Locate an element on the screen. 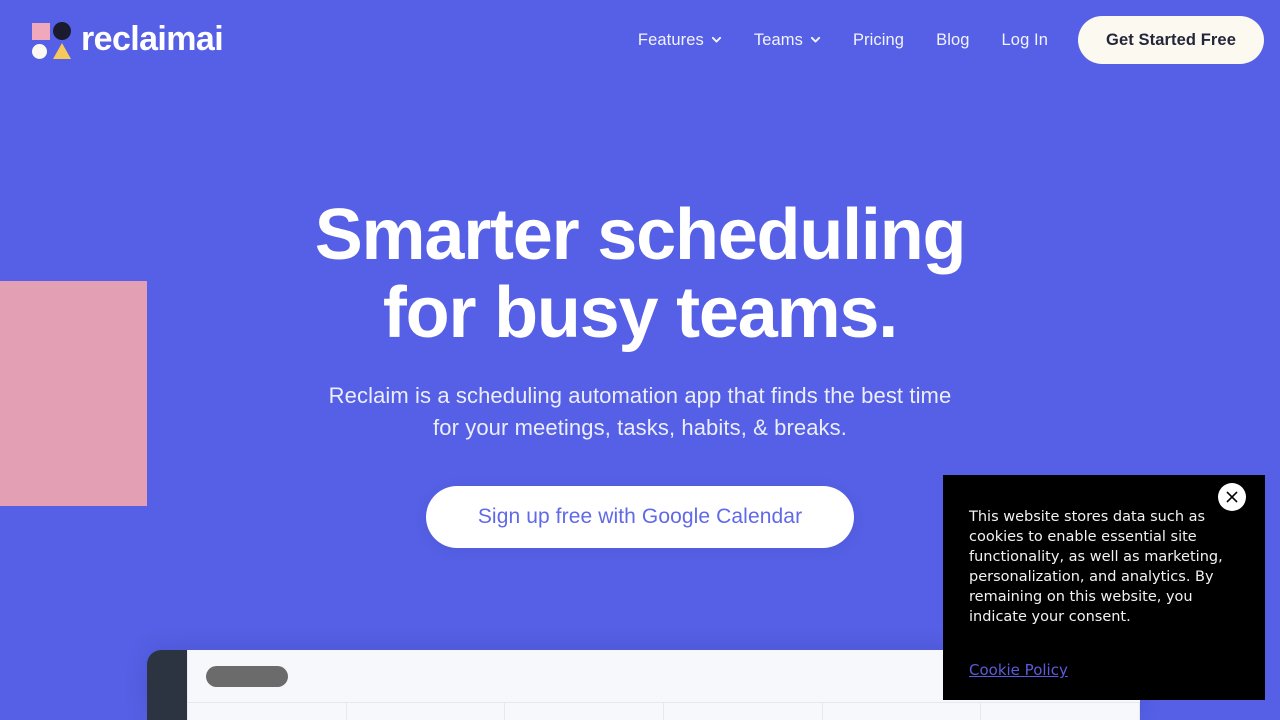 This screenshot has width=1280, height=720. nav-item-label: Pricing is located at coordinates (878, 39).